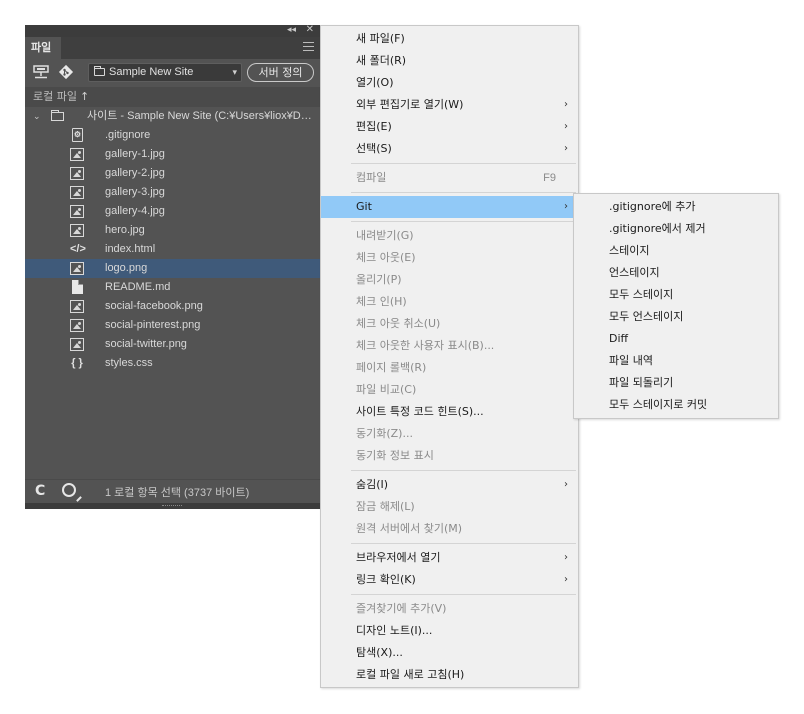  I want to click on menu-item-label: 새 폴더(R), so click(381, 60).